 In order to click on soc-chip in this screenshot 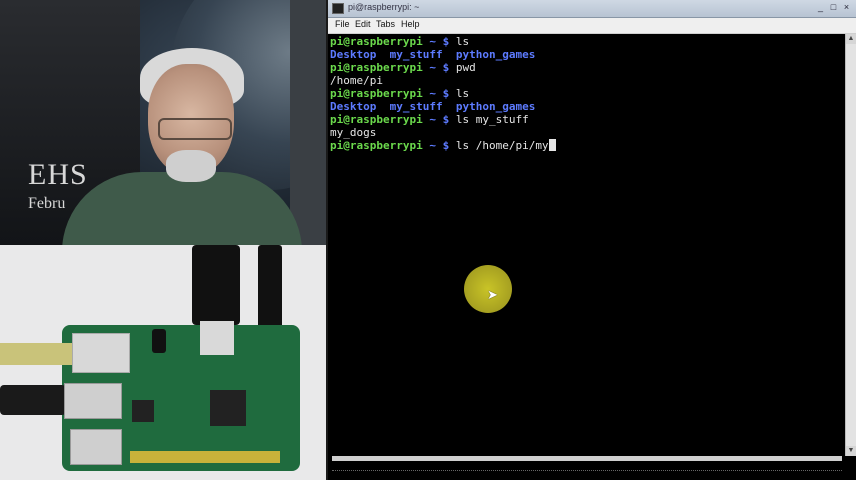, I will do `click(228, 408)`.